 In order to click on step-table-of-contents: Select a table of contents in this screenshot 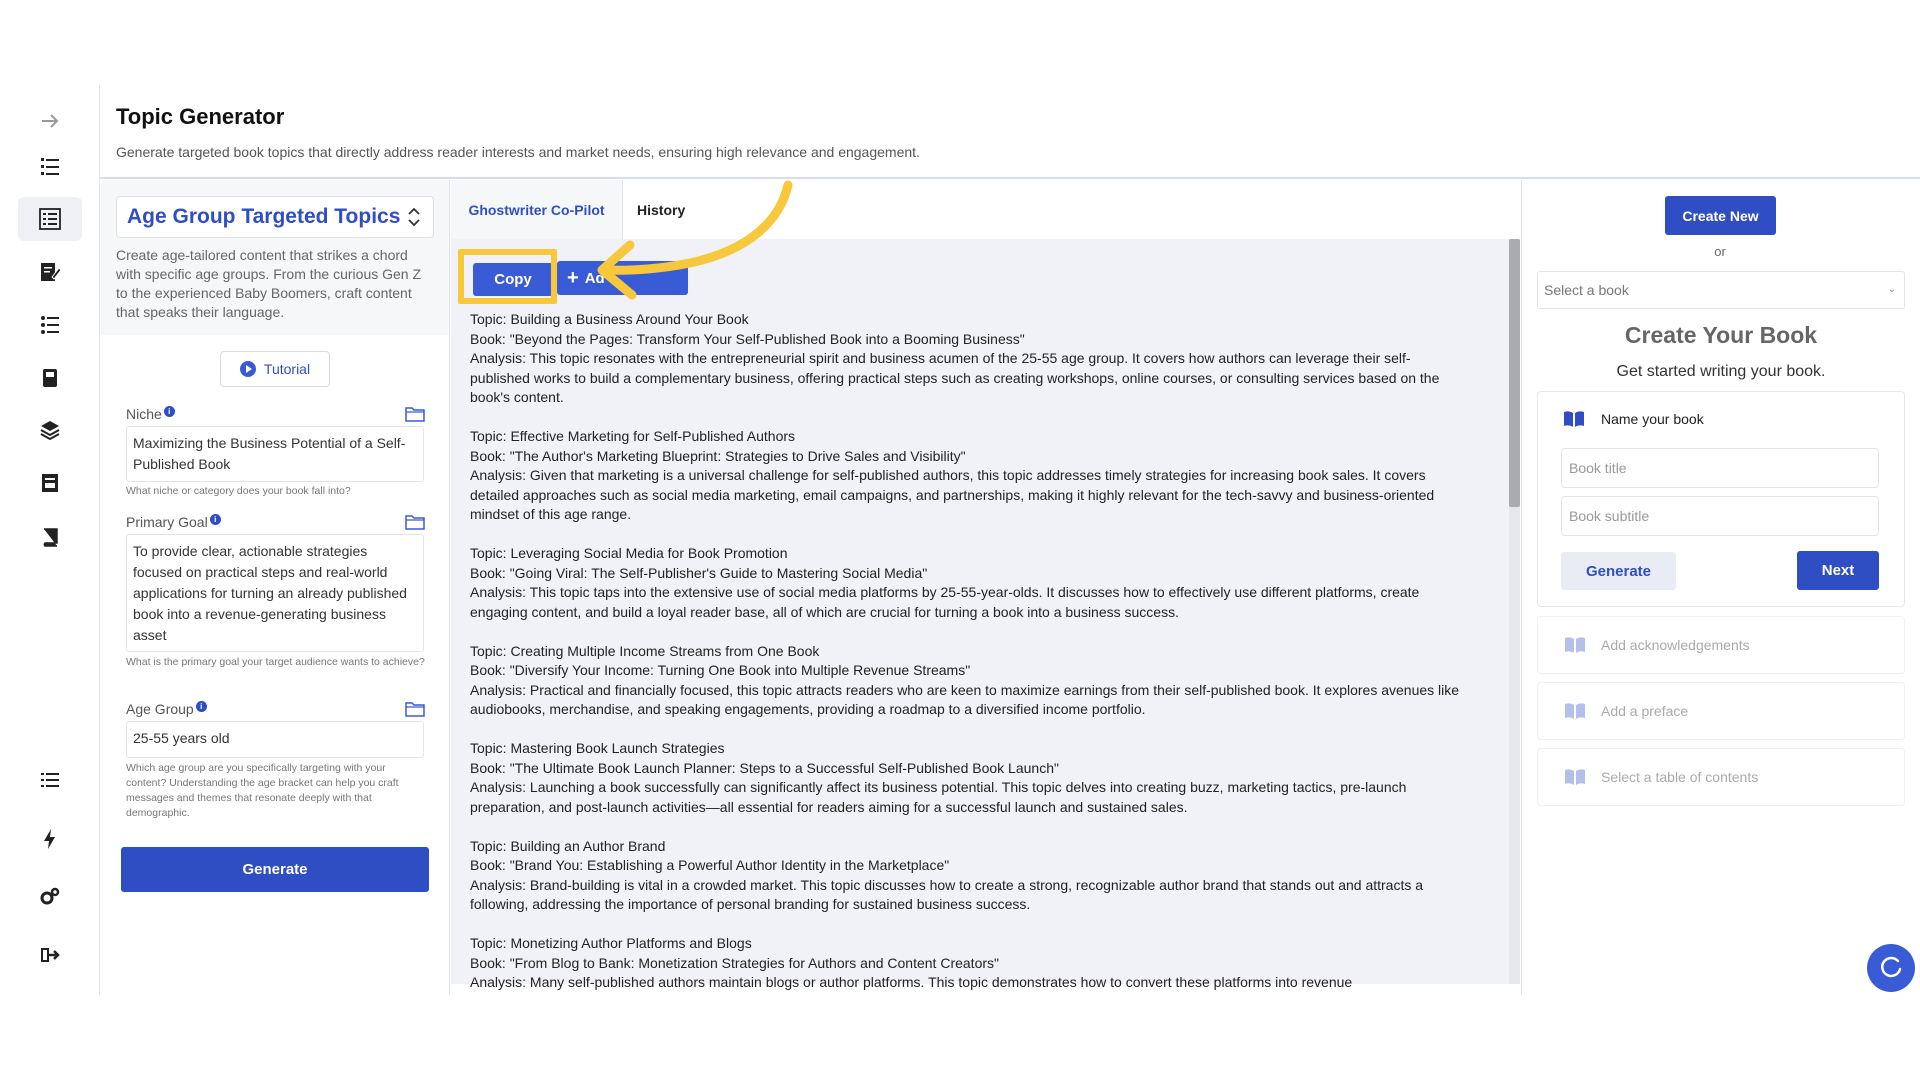, I will do `click(1721, 777)`.